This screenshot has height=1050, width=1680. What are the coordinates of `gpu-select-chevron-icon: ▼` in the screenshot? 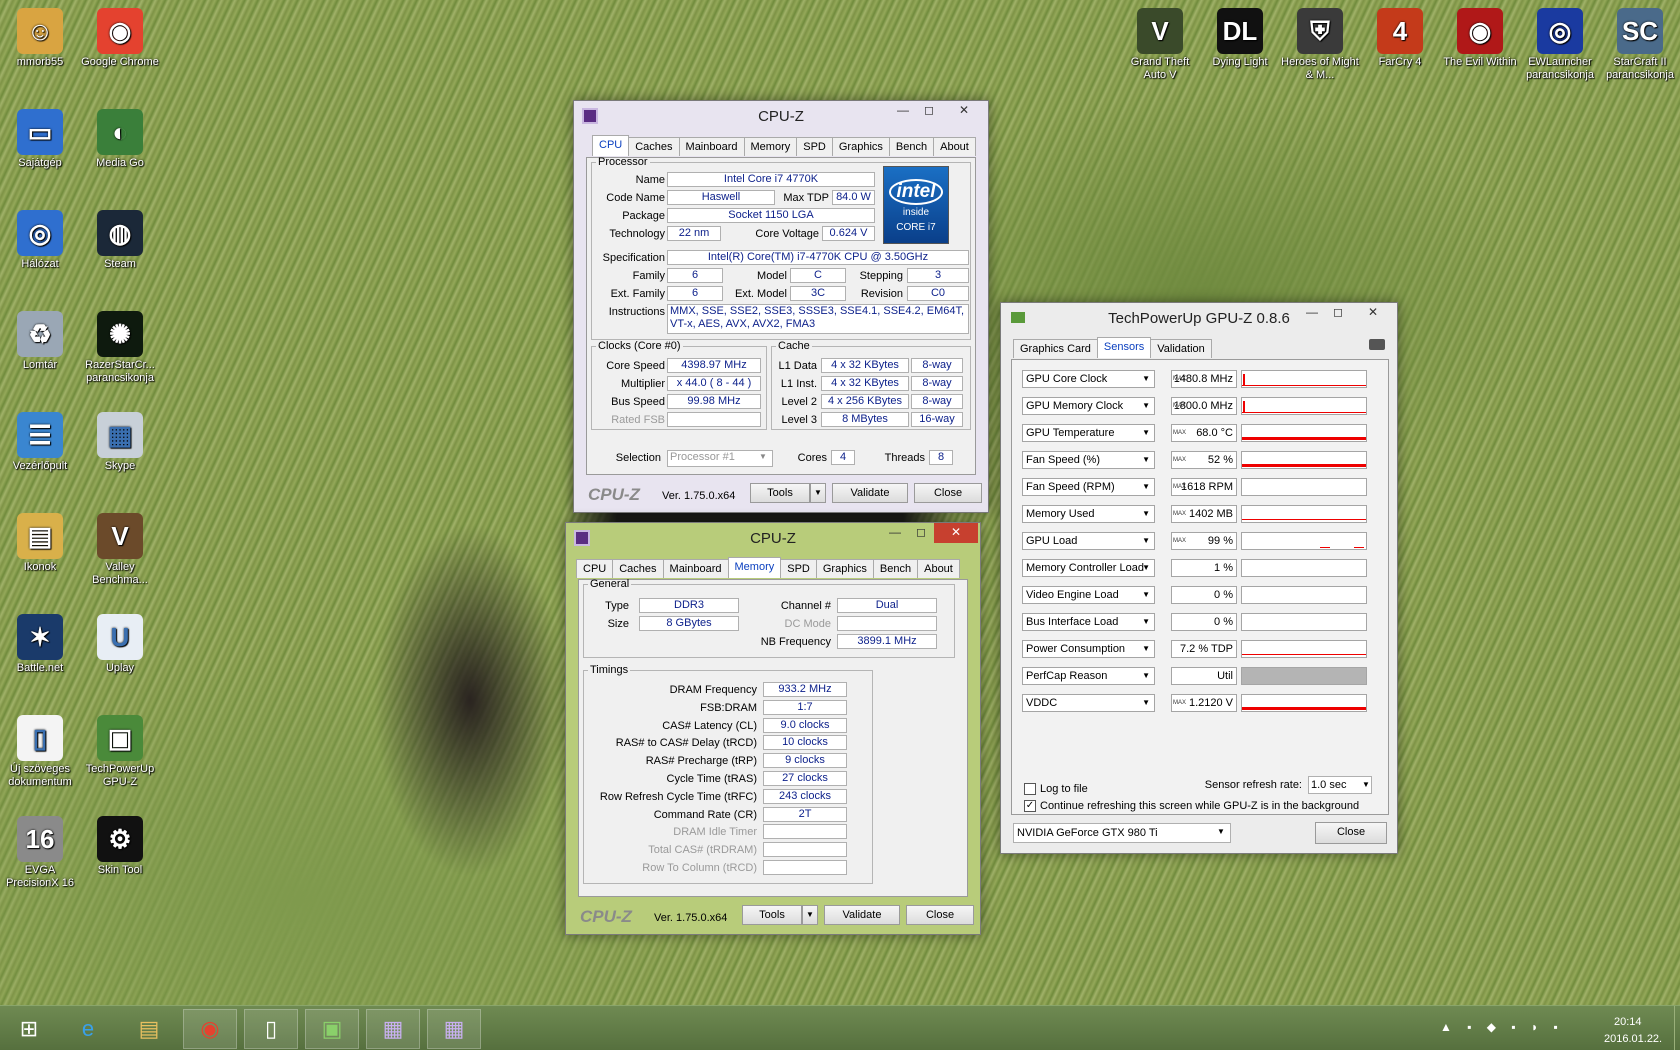 It's located at (1221, 831).